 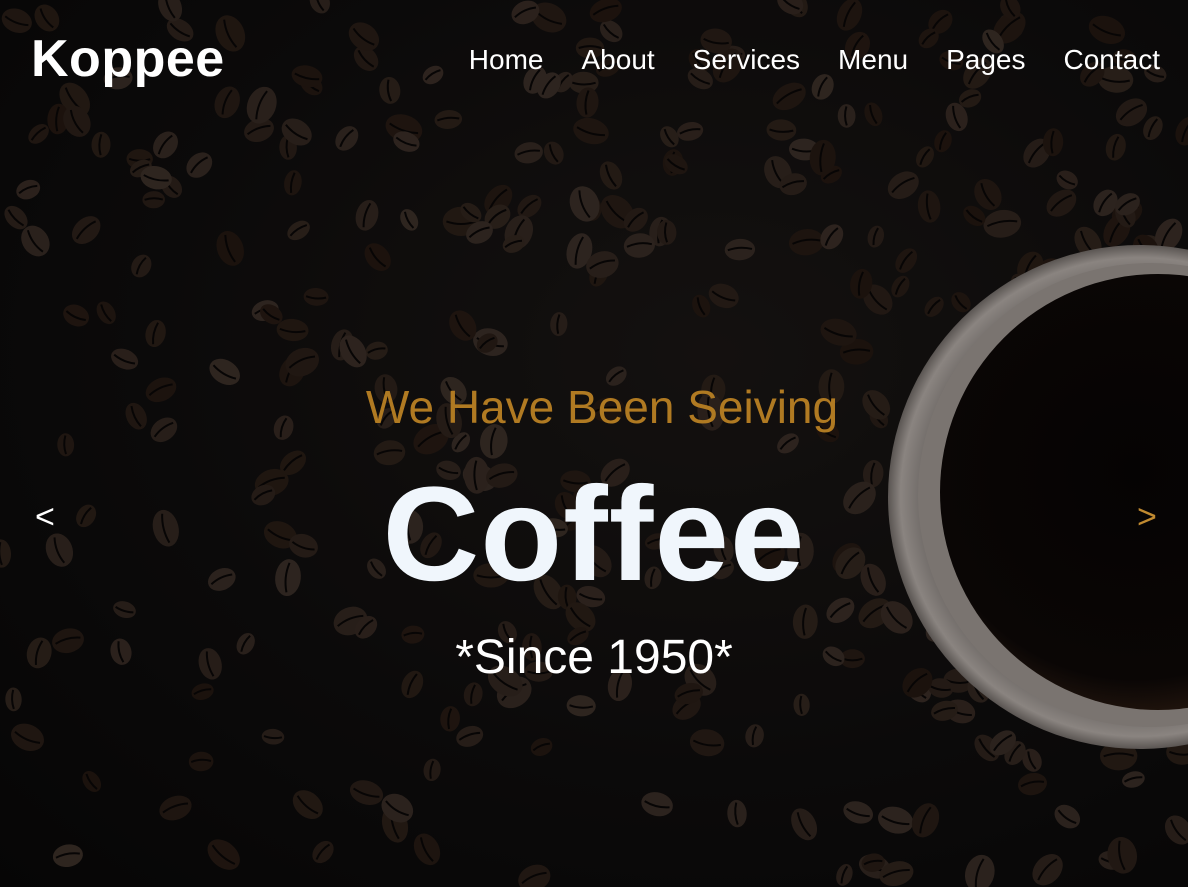 I want to click on hero-headline: Coffee, so click(x=594, y=534).